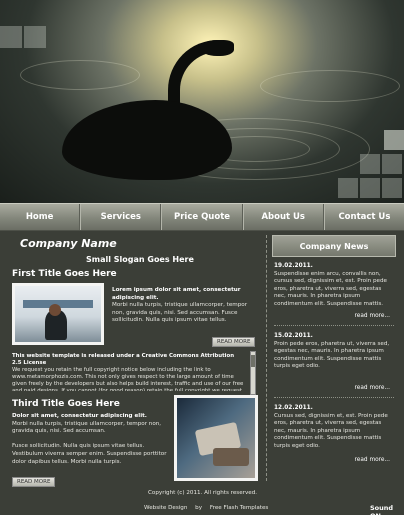 This screenshot has height=515, width=404. Describe the element at coordinates (293, 266) in the screenshot. I see `news-date: 19.02.2011.` at that location.